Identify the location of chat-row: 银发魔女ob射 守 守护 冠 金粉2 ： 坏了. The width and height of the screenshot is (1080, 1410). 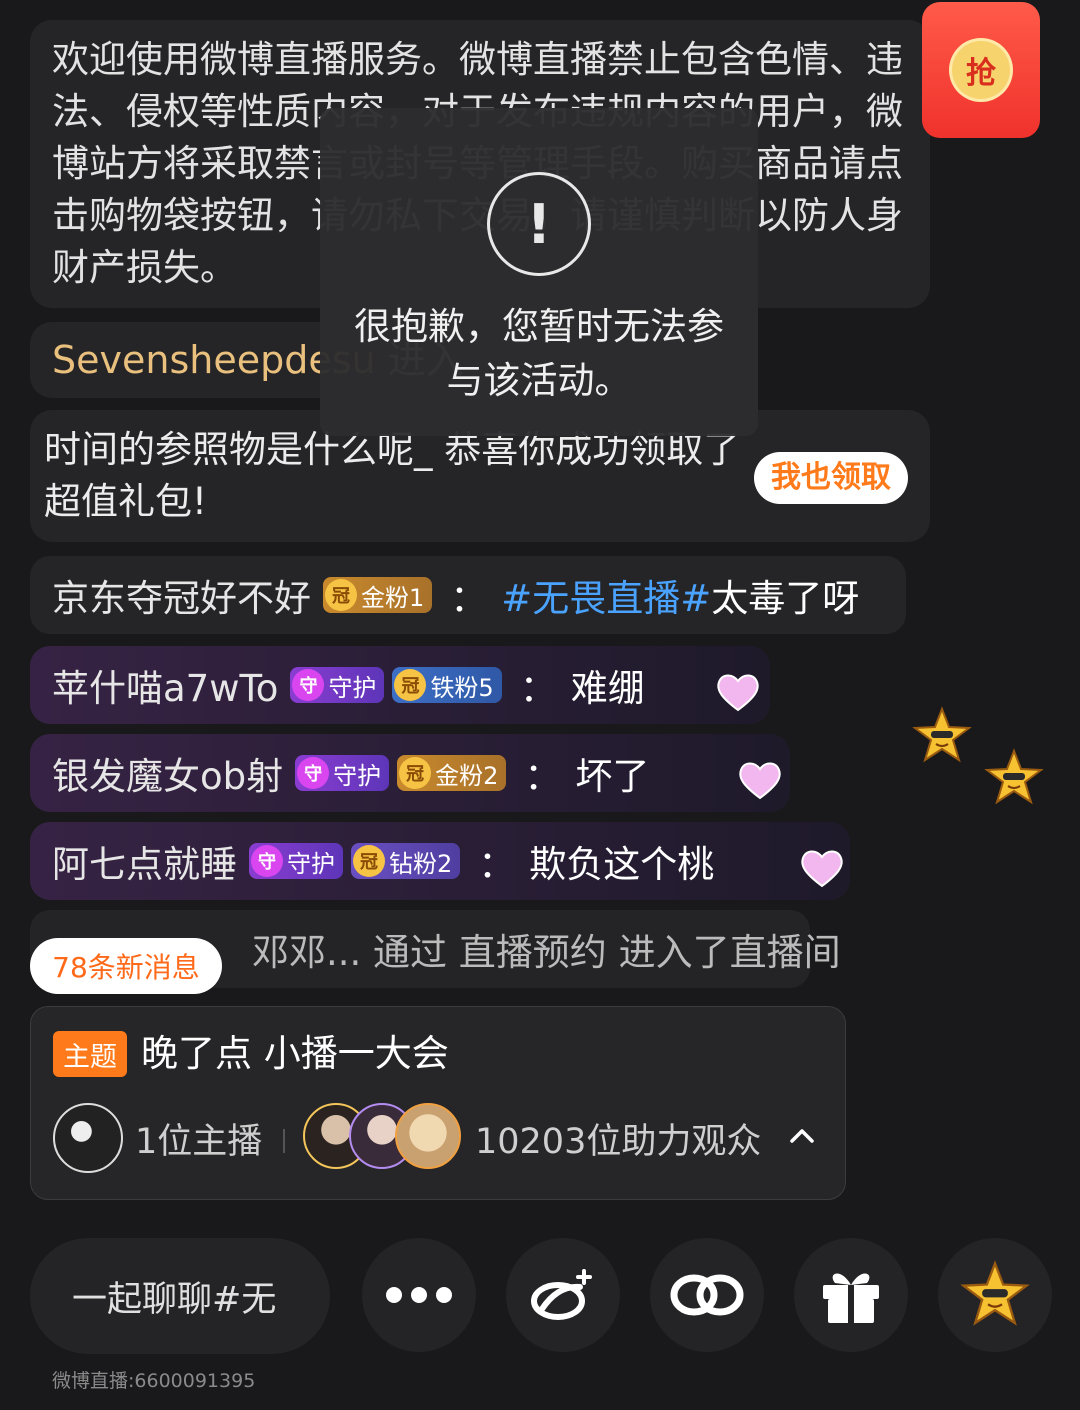
(410, 773).